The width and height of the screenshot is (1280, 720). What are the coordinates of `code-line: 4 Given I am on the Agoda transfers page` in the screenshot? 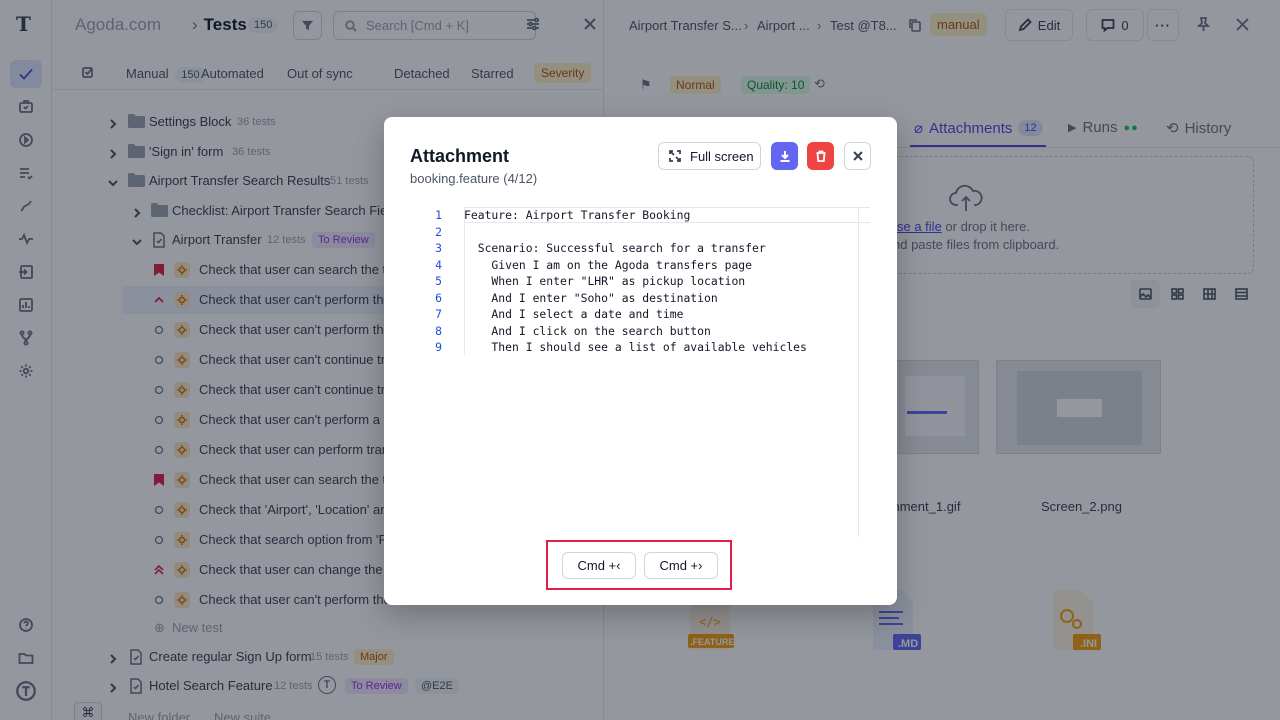 It's located at (639, 265).